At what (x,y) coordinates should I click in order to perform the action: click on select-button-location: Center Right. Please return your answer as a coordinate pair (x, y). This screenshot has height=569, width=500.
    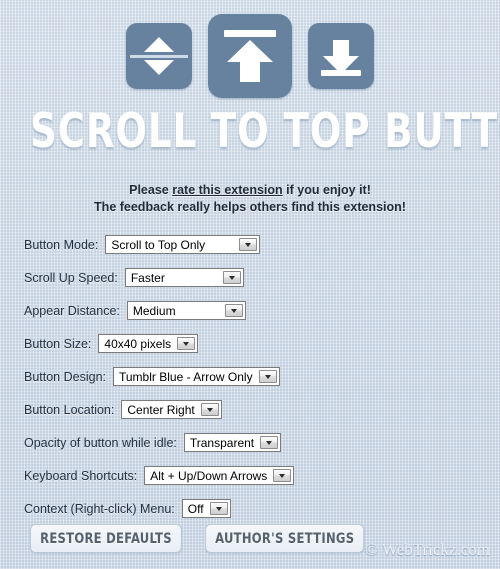
    Looking at the image, I should click on (171, 409).